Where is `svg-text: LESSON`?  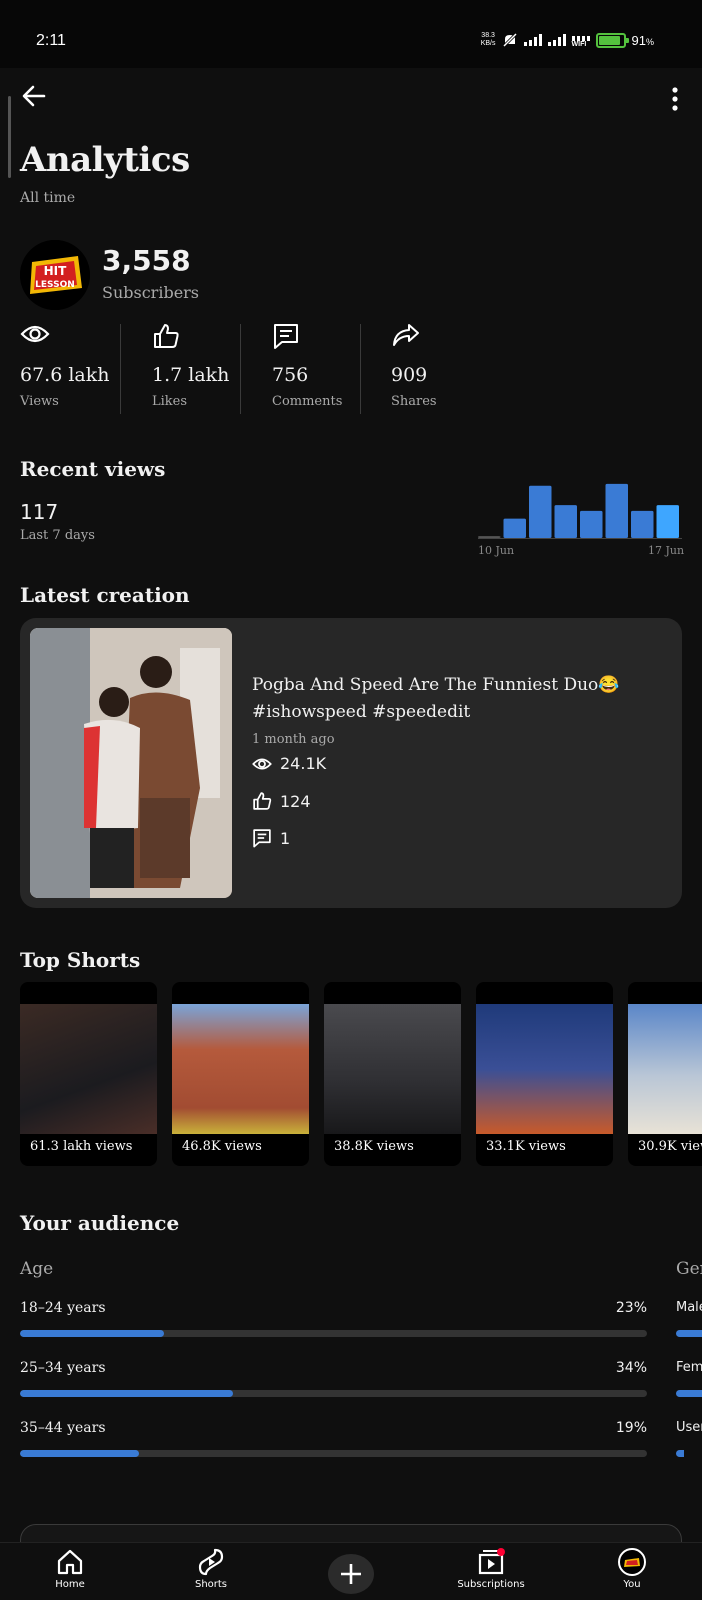 svg-text: LESSON is located at coordinates (55, 285).